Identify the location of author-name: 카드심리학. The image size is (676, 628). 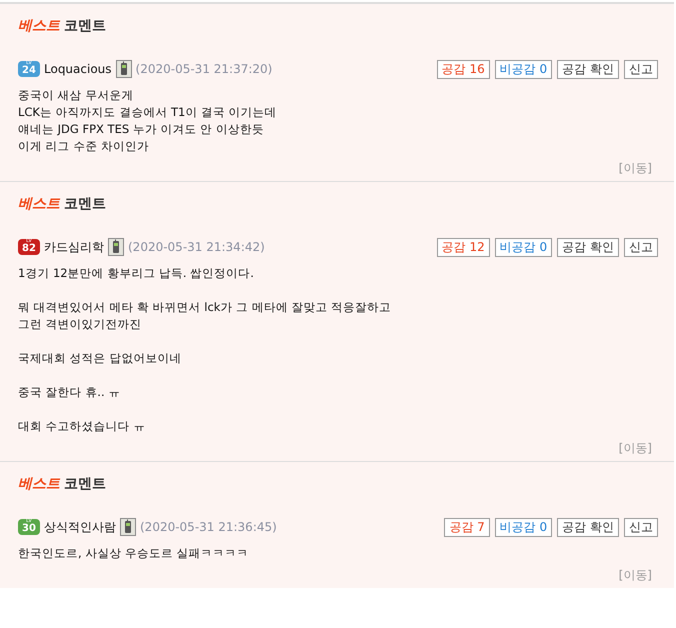
(74, 247).